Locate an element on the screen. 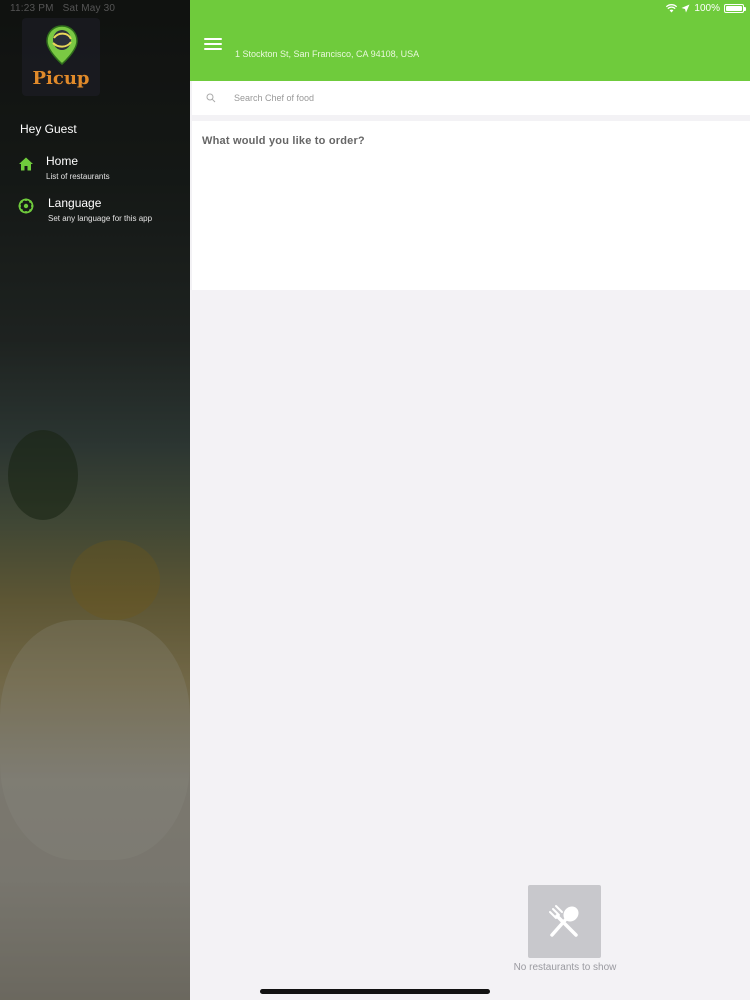 This screenshot has width=750, height=1000. globe-icon is located at coordinates (26, 206).